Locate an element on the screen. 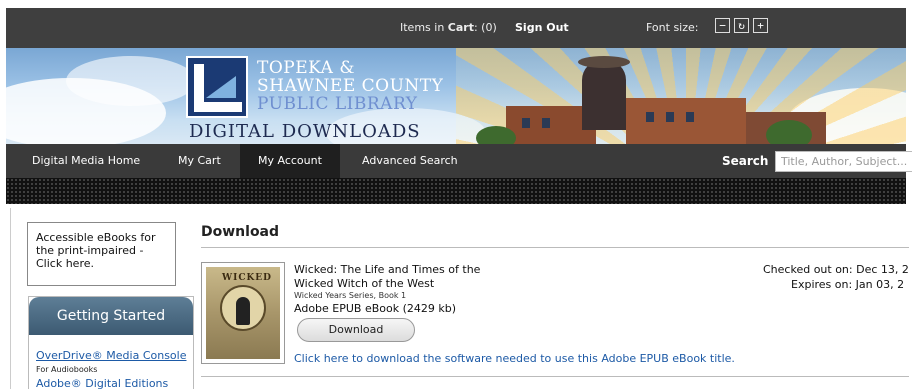 This screenshot has height=389, width=912. logo-text-line1: TOPEKA & is located at coordinates (306, 68).